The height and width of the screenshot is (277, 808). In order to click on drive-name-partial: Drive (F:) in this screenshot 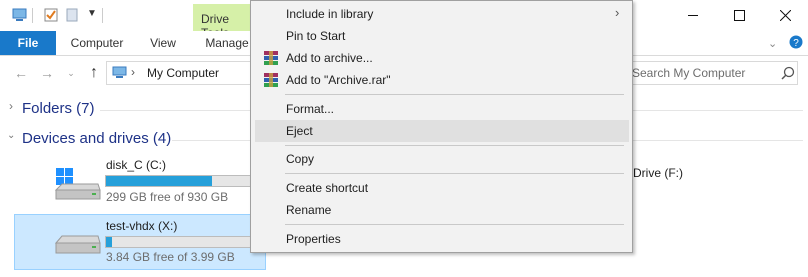, I will do `click(658, 173)`.